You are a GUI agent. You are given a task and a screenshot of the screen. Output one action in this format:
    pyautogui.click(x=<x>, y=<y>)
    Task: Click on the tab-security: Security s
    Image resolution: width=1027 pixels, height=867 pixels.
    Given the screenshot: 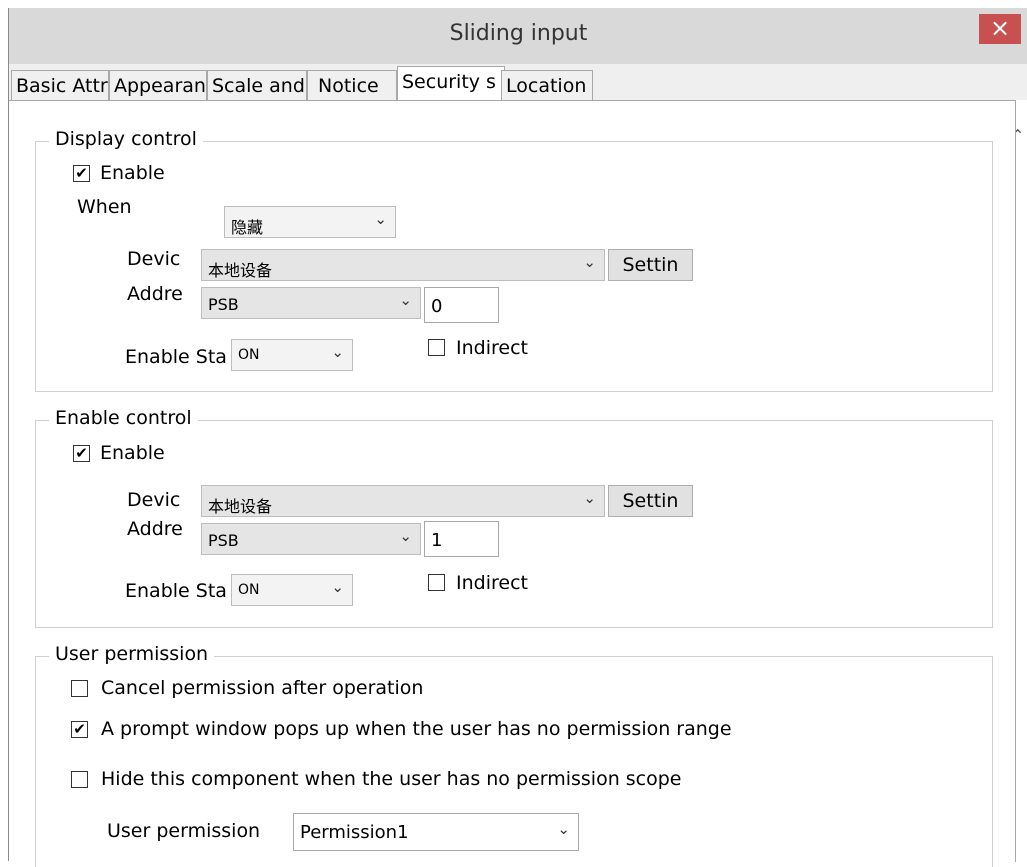 What is the action you would take?
    pyautogui.click(x=451, y=83)
    